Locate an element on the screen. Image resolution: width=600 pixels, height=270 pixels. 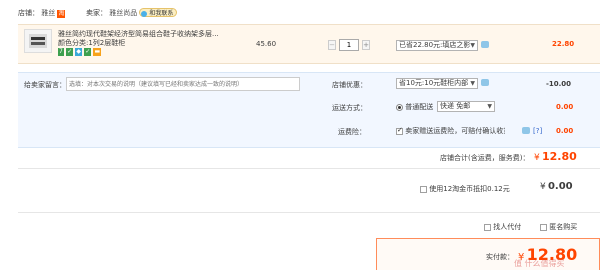
store-total-label: 店铺合计(含运费，服务费)： is located at coordinates (485, 158).